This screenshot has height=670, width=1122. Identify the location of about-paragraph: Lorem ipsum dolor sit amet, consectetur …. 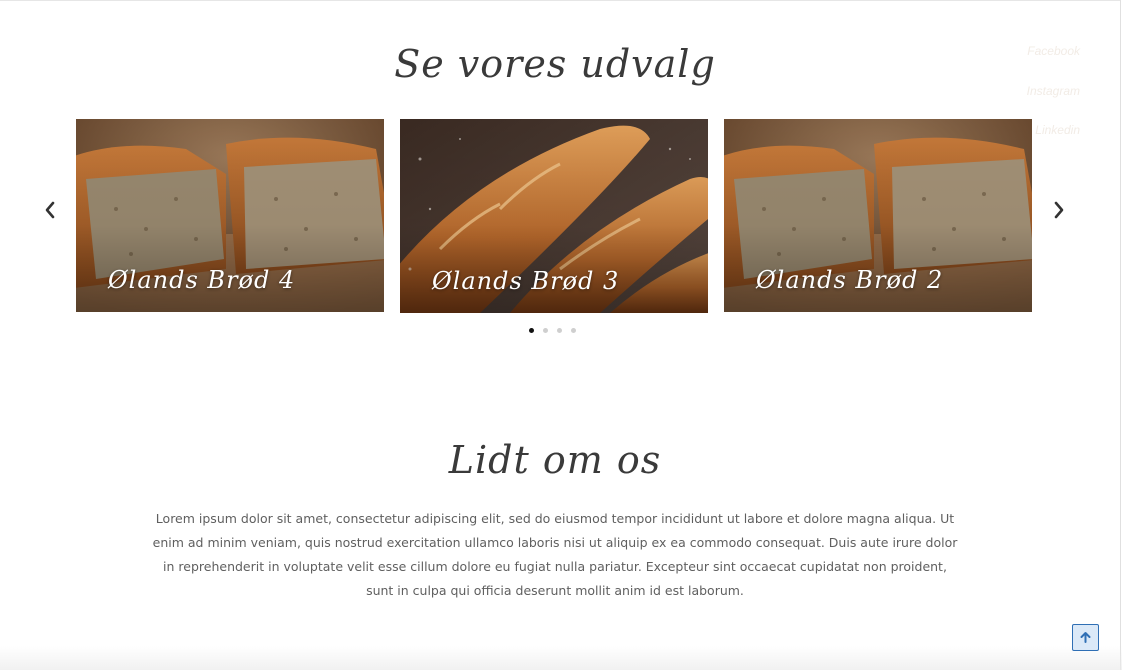
(555, 554).